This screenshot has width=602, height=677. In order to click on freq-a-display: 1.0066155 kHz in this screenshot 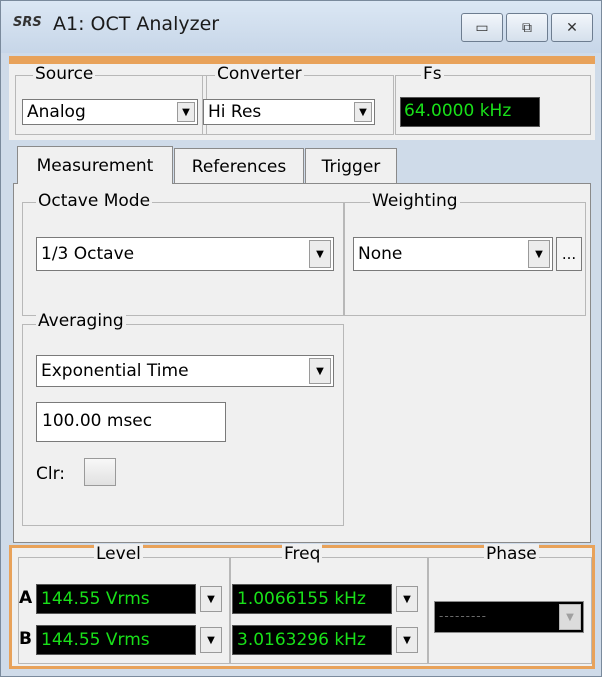, I will do `click(312, 599)`.